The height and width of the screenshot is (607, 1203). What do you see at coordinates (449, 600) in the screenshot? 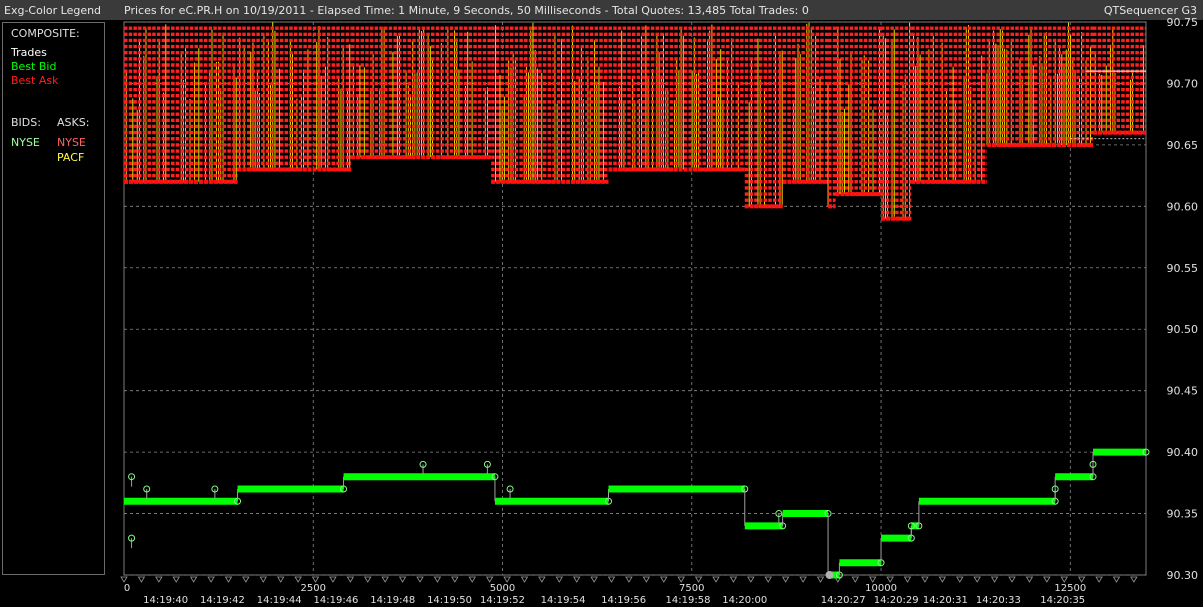
I see `time-label: 14:19:50` at bounding box center [449, 600].